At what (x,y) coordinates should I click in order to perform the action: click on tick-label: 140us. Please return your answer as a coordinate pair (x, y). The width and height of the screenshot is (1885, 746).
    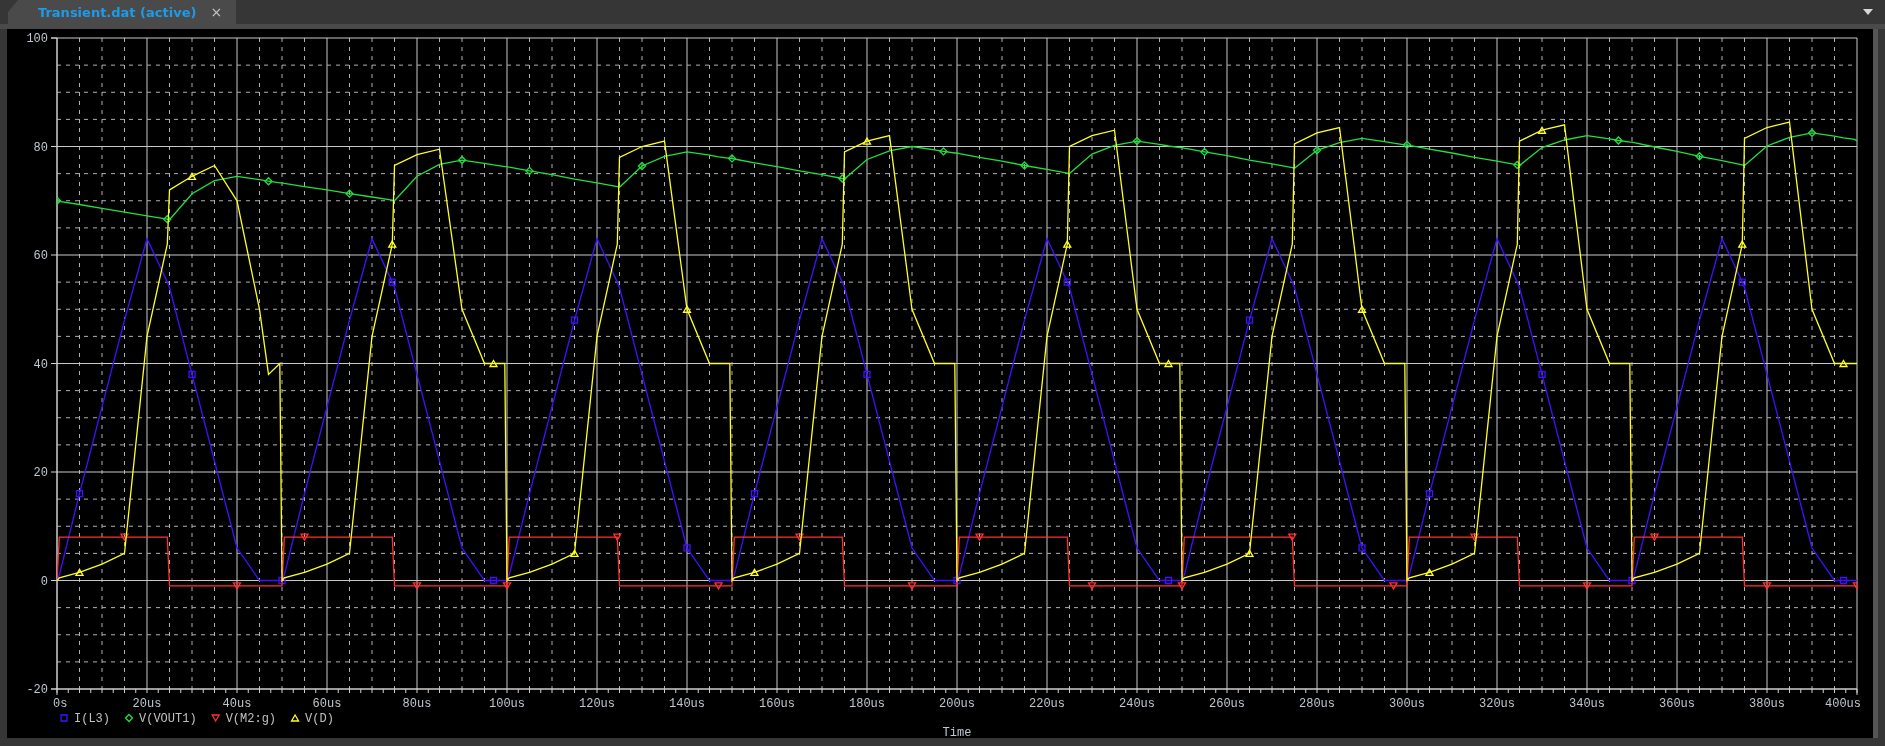
    Looking at the image, I should click on (687, 704).